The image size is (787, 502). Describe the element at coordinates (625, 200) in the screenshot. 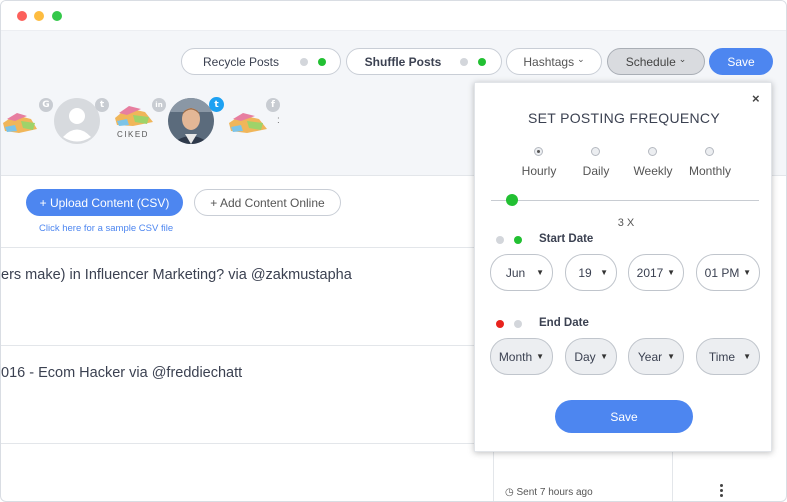

I see `frequency-slider-track` at that location.